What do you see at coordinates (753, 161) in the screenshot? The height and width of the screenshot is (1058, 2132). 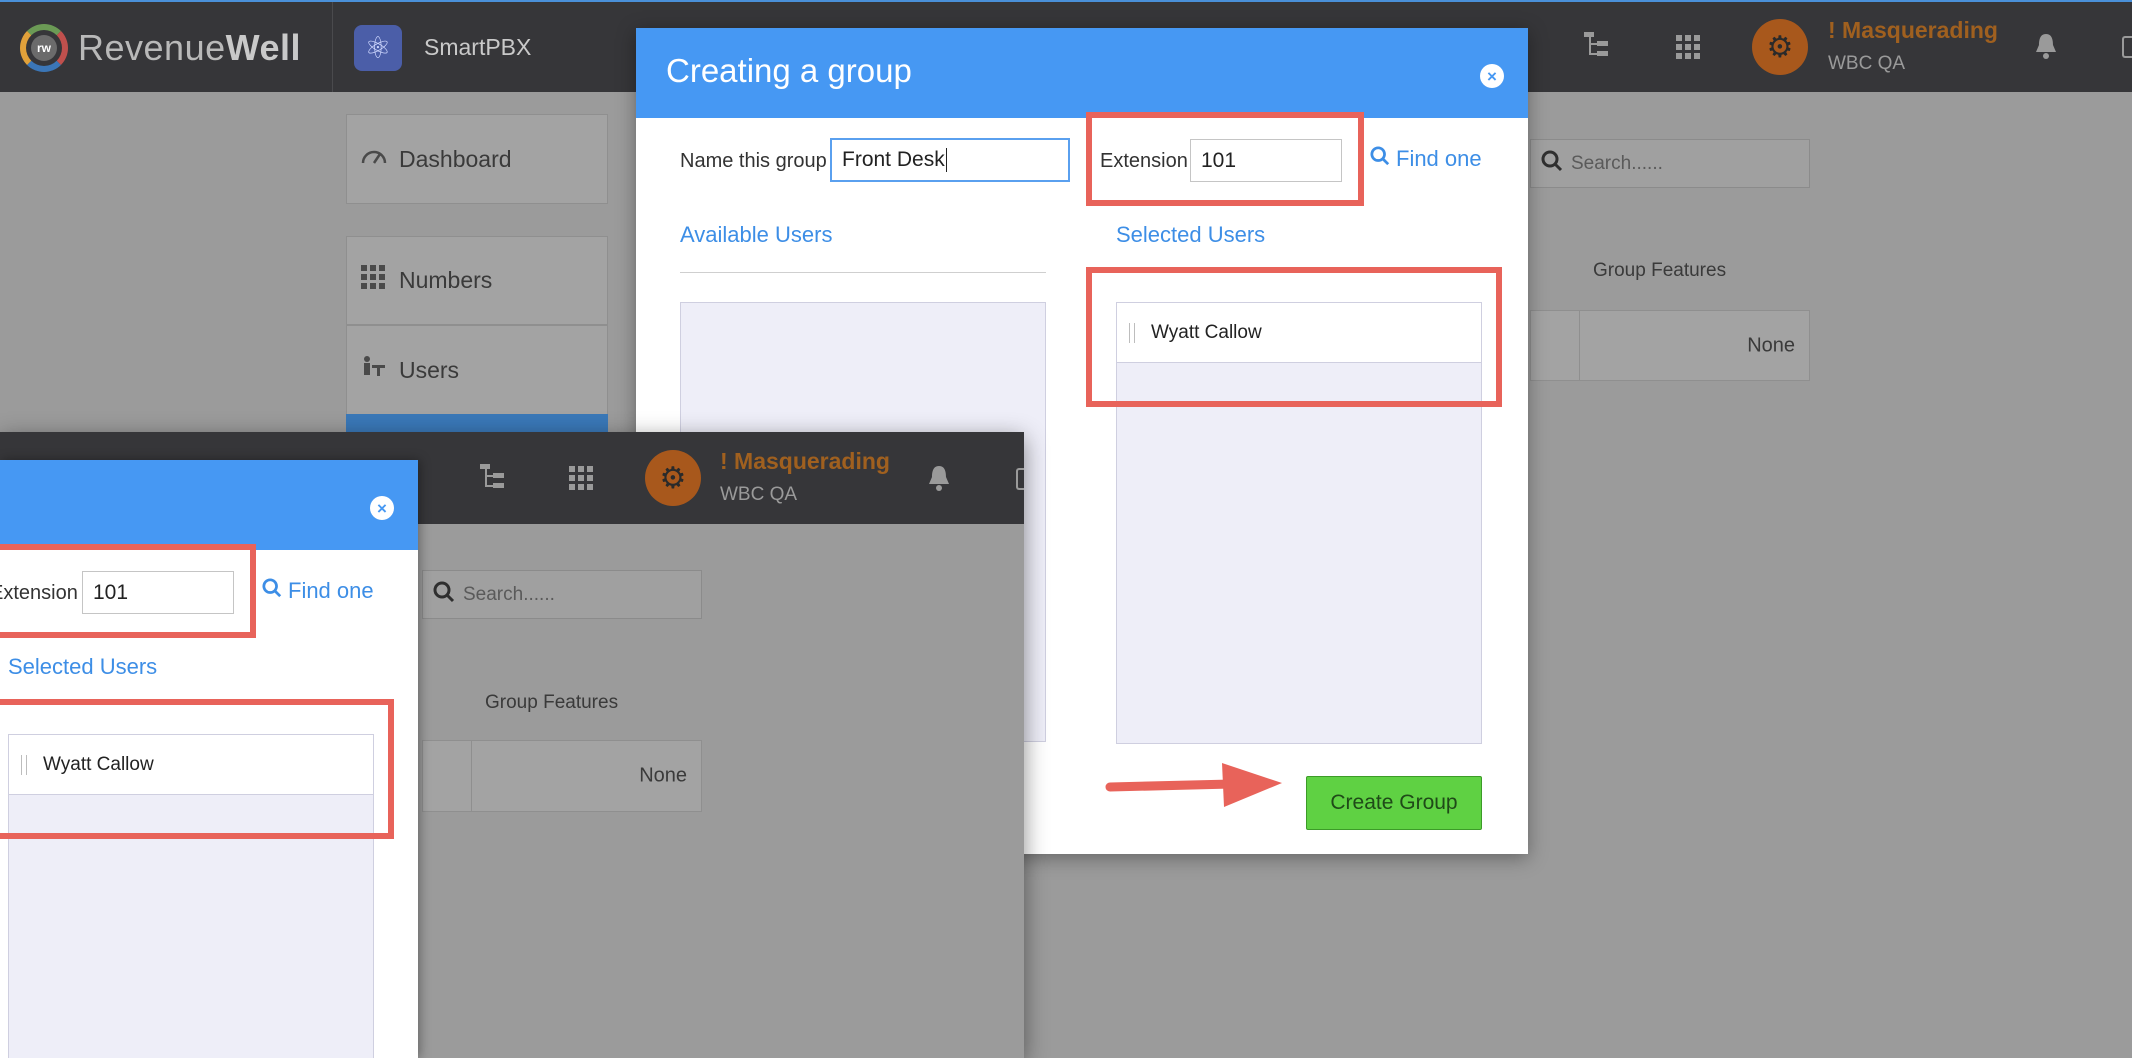 I see `group-name-label: Name this group` at bounding box center [753, 161].